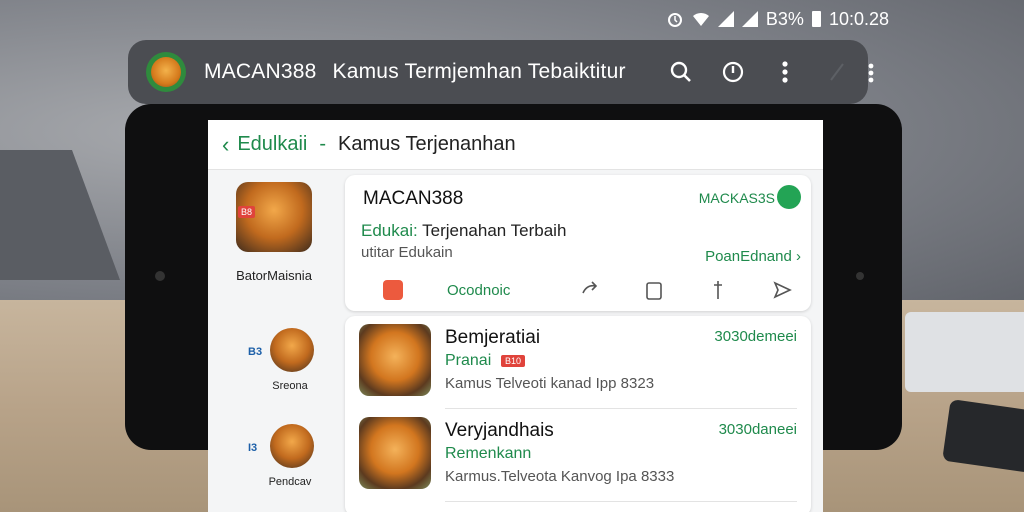 Image resolution: width=1024 pixels, height=512 pixels. What do you see at coordinates (274, 275) in the screenshot?
I see `sidebar-item-label: BatorMaisnia` at bounding box center [274, 275].